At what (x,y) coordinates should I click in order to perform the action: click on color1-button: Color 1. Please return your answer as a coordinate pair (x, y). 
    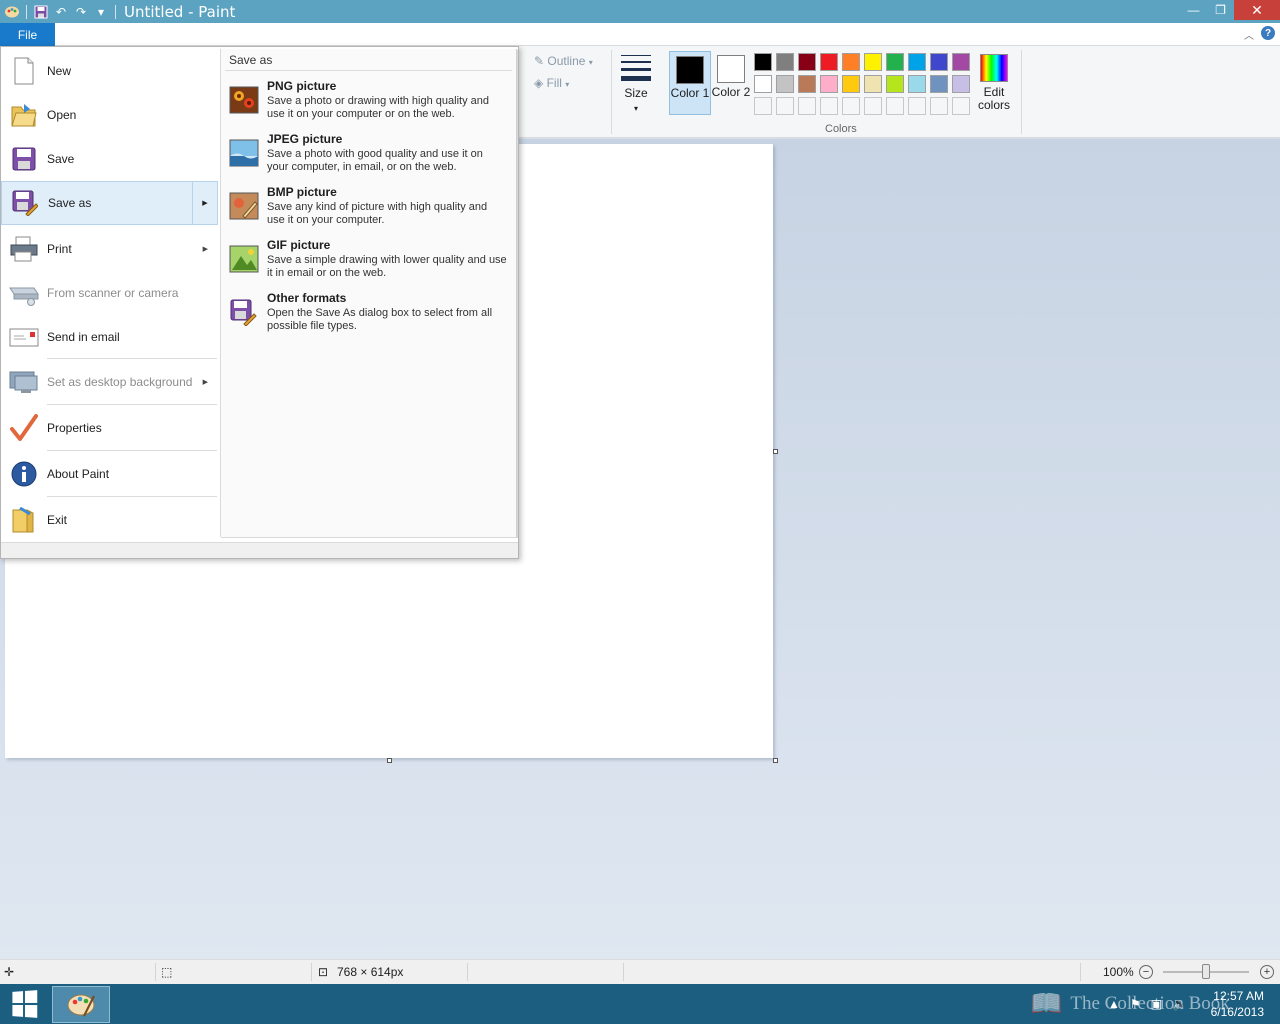
    Looking at the image, I should click on (690, 83).